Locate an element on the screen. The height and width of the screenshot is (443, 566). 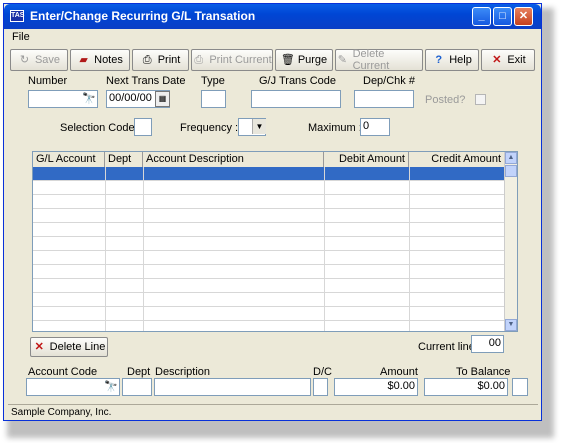
col-credit-amount: Credit Amount is located at coordinates (457, 159).